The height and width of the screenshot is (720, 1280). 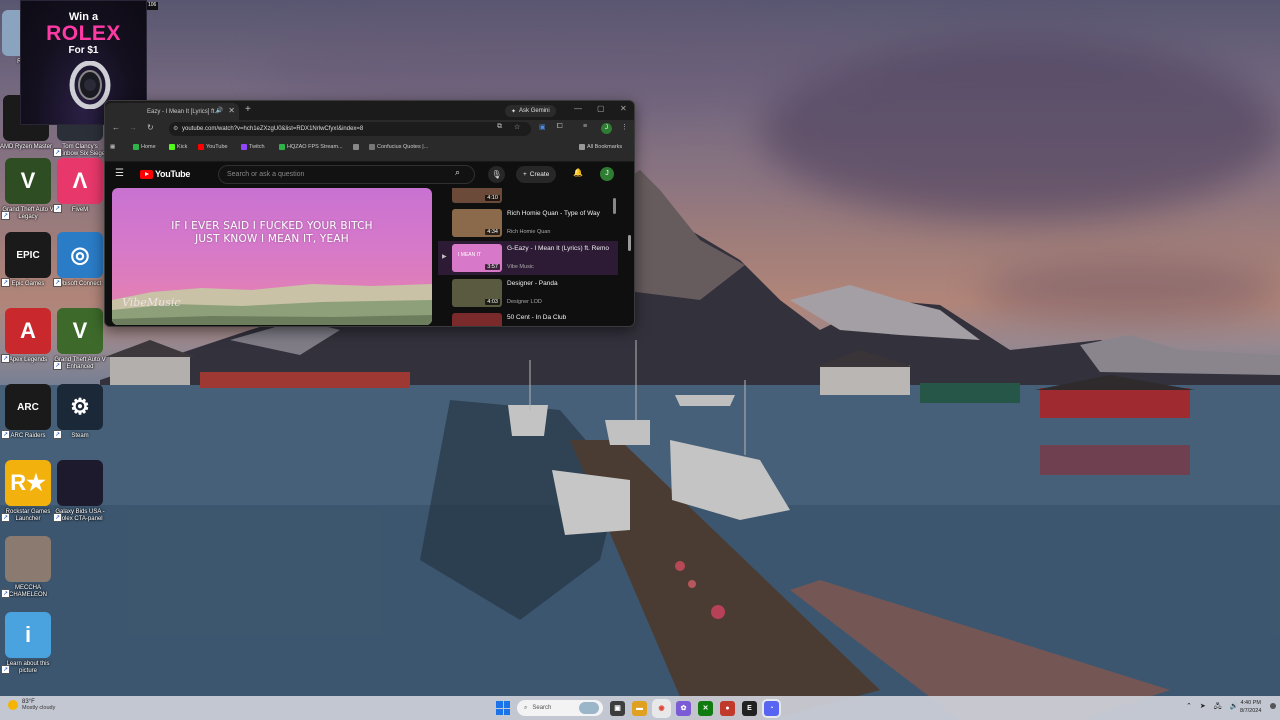 I want to click on chrome-icon: ◉, so click(x=661, y=708).